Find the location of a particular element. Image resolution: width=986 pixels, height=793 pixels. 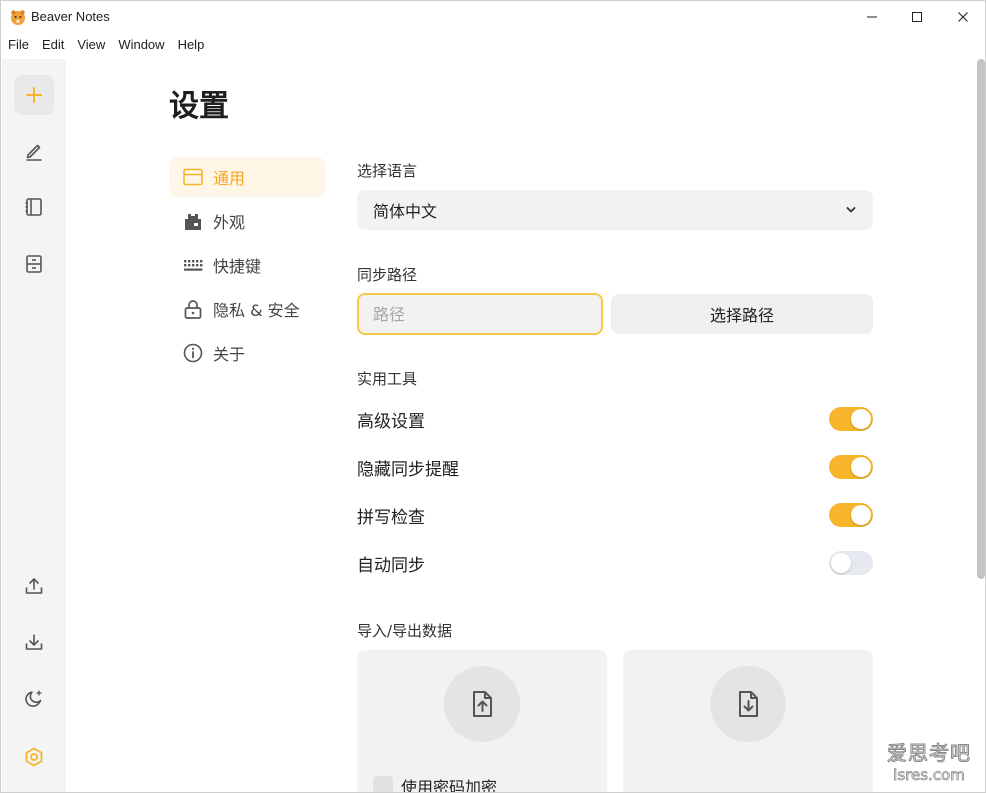

tool-advanced-label: 高级设置 is located at coordinates (391, 421).